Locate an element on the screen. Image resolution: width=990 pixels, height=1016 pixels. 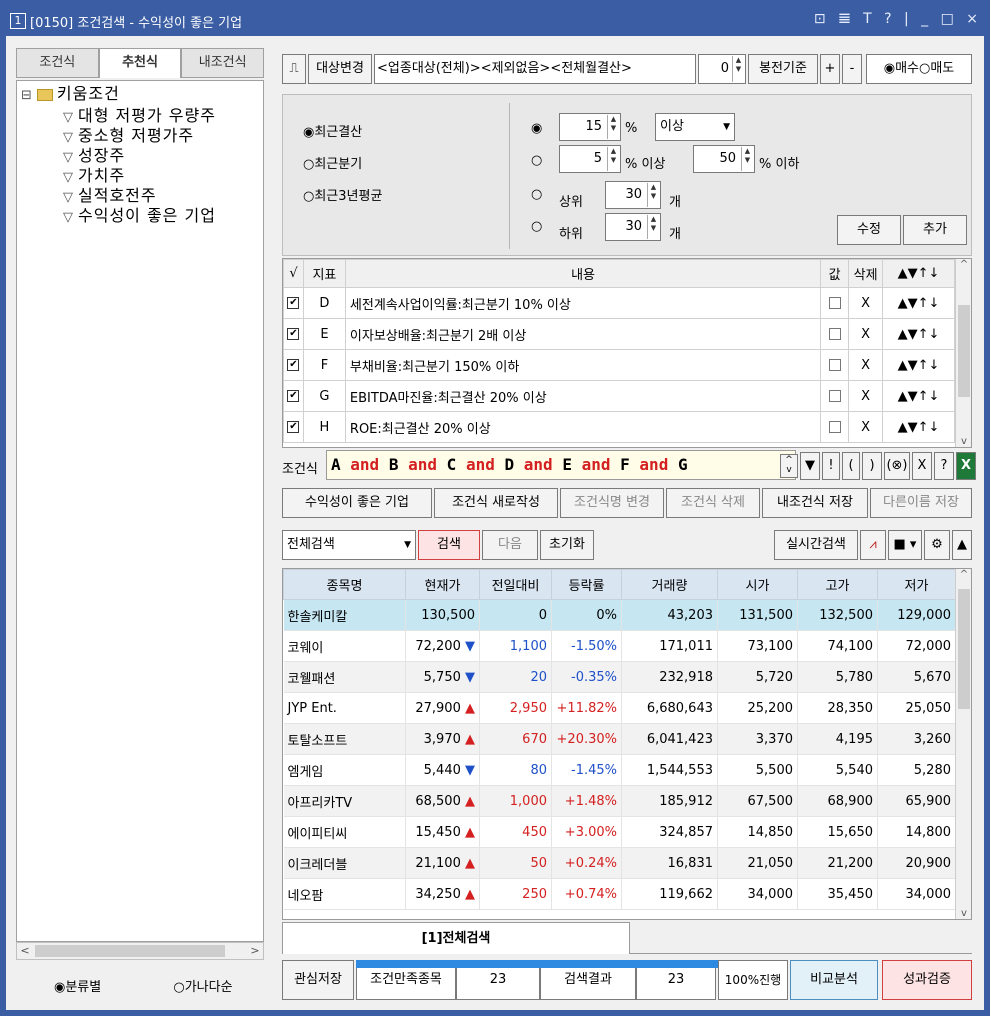
radio-range-mode: ○ is located at coordinates (536, 160).